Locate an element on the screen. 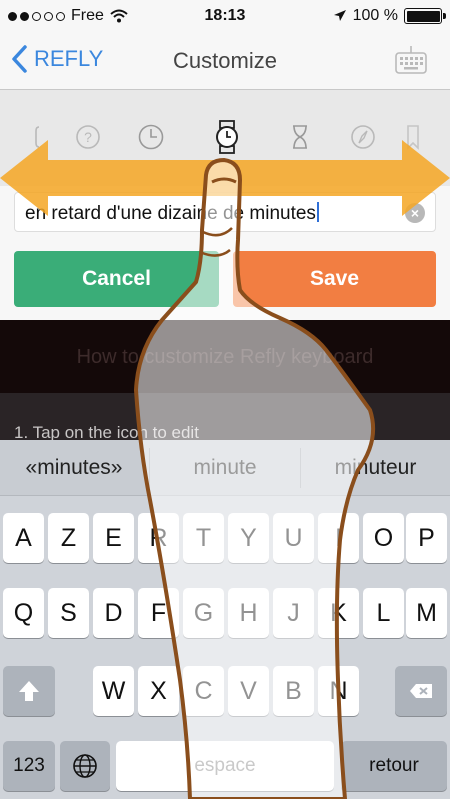 Image resolution: width=450 pixels, height=799 pixels. key-e: E is located at coordinates (113, 538).